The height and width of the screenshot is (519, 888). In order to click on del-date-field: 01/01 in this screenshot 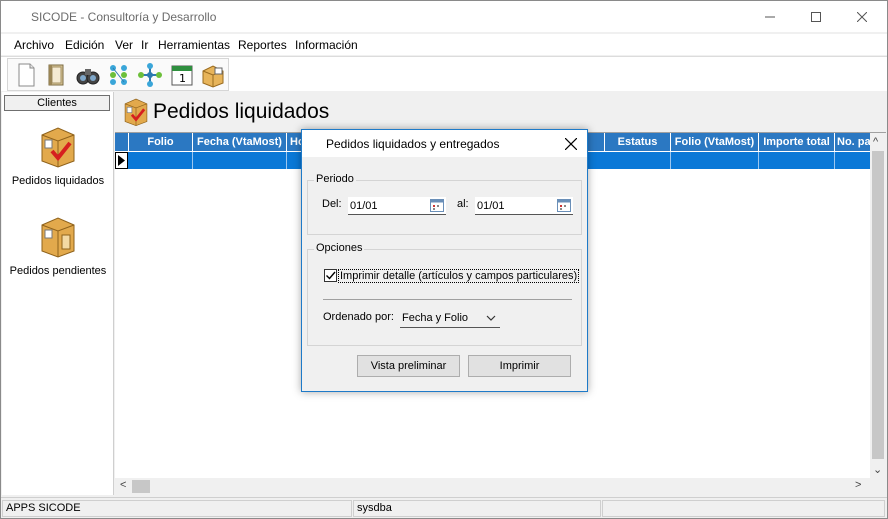, I will do `click(397, 206)`.